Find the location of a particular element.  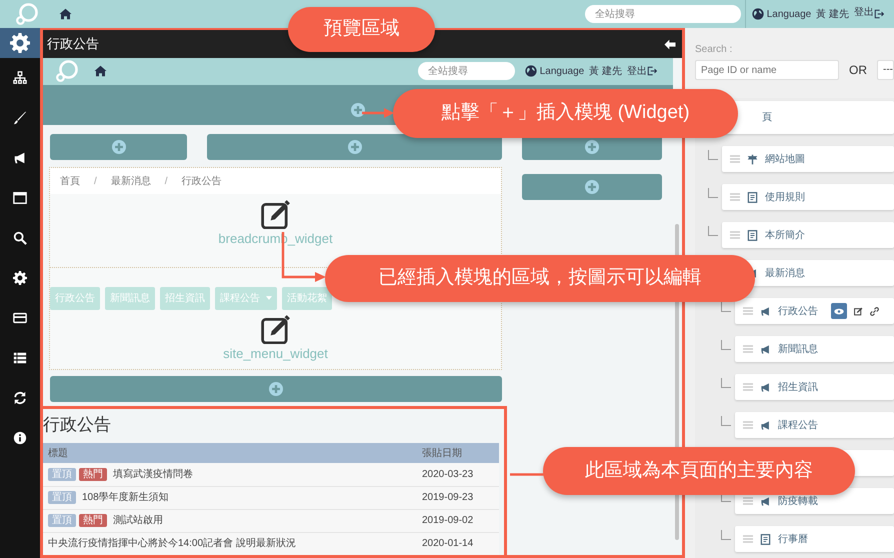

widget-name: site_menu_widget is located at coordinates (275, 354).